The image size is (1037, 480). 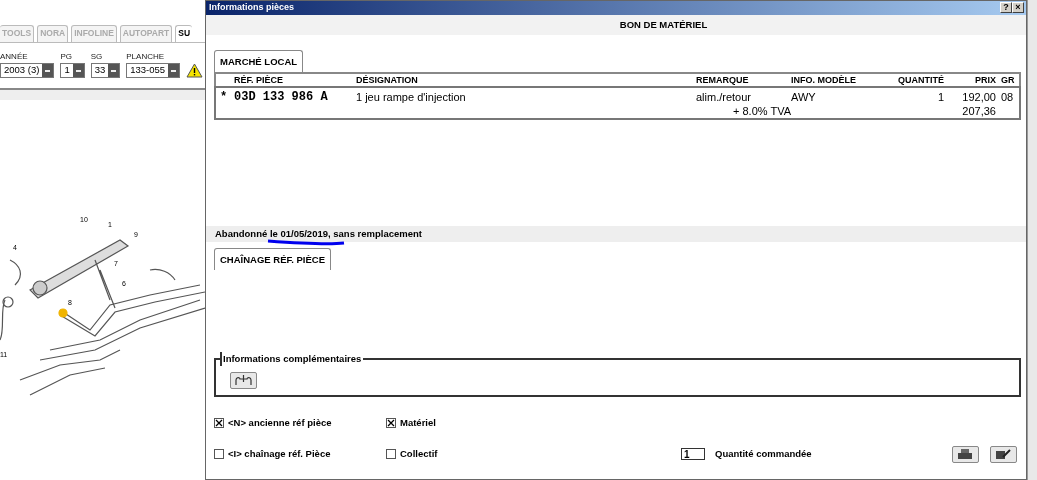 I want to click on table-cell-text: 192,00, so click(x=978, y=97).